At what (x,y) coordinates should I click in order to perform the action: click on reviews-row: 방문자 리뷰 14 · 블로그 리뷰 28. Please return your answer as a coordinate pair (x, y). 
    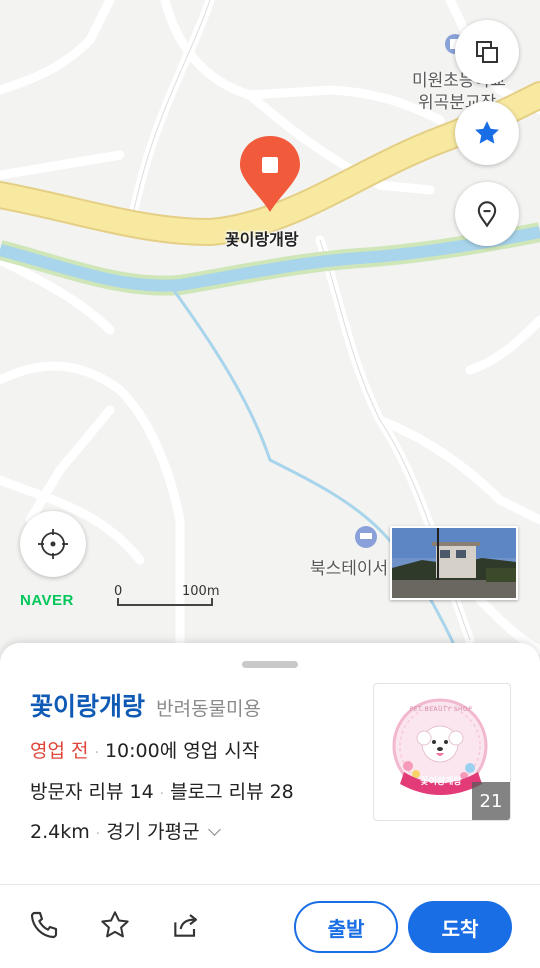
    Looking at the image, I should click on (162, 790).